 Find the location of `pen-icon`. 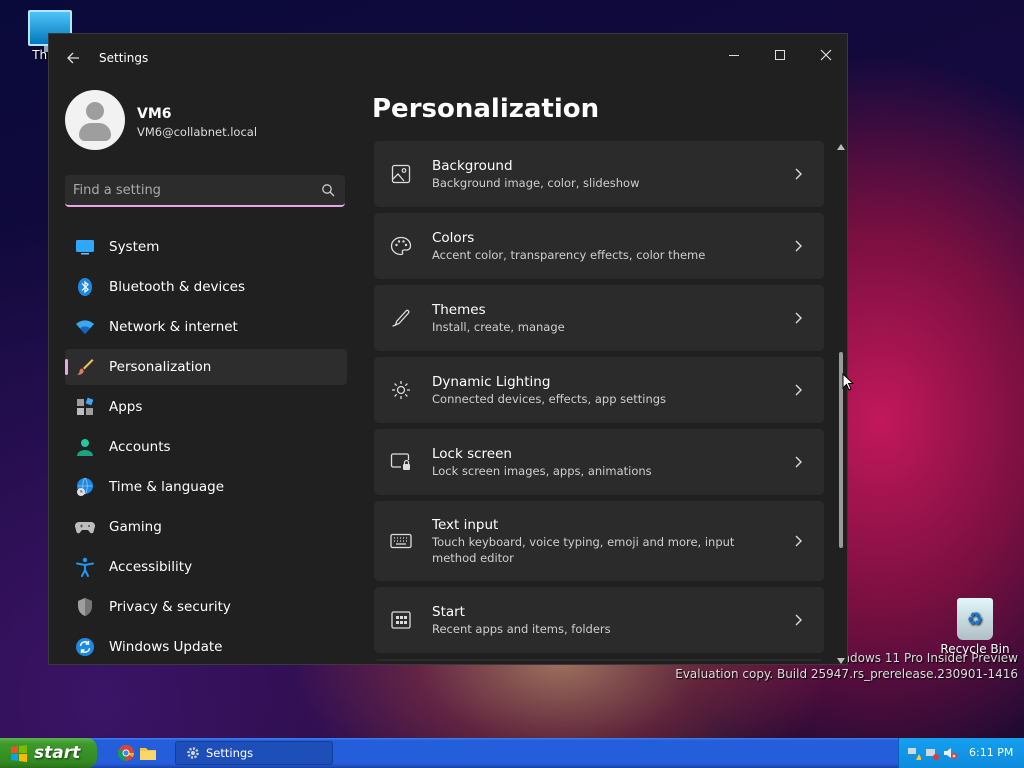

pen-icon is located at coordinates (401, 318).